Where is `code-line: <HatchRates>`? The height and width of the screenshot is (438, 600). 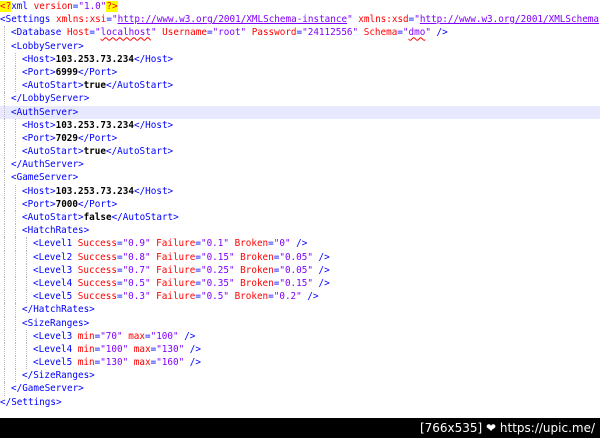 code-line: <HatchRates> is located at coordinates (300, 231).